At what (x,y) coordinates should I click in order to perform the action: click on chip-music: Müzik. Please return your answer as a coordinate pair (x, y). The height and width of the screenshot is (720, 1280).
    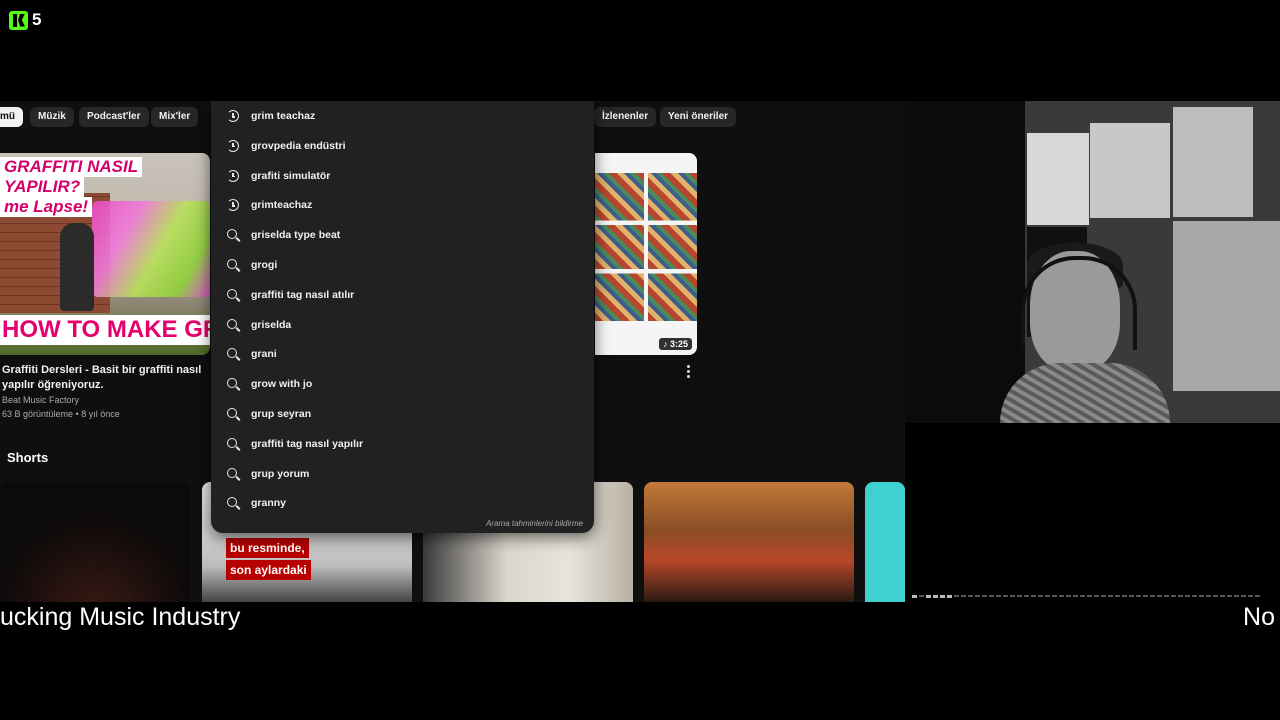
    Looking at the image, I should click on (52, 117).